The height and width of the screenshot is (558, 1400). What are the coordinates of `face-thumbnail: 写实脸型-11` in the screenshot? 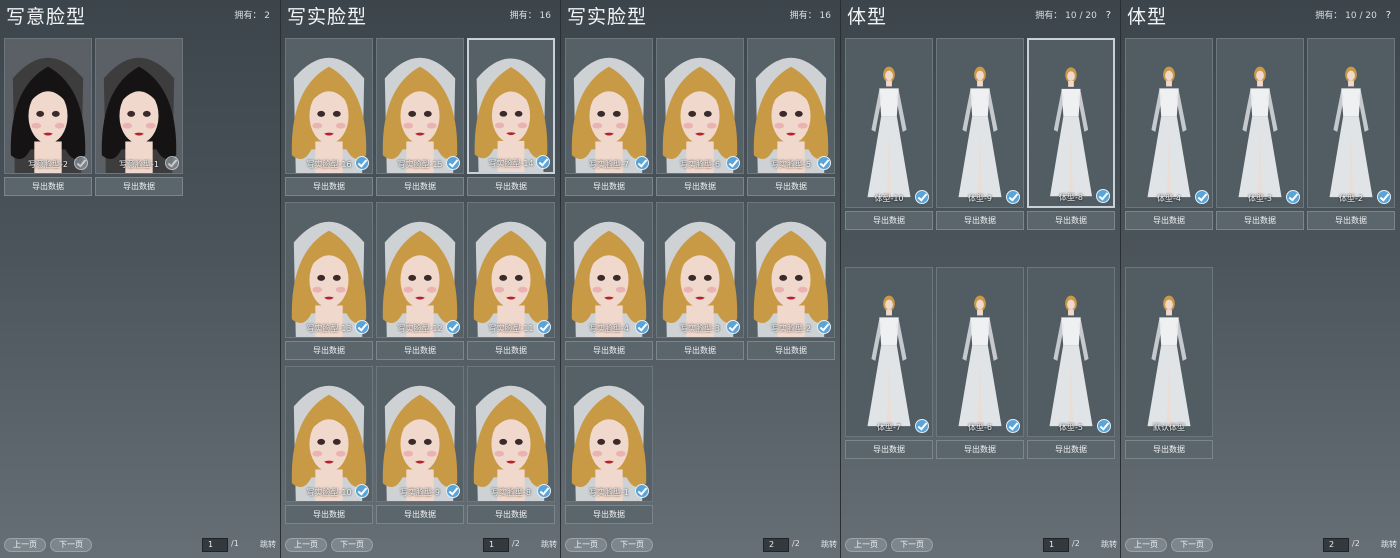 It's located at (511, 270).